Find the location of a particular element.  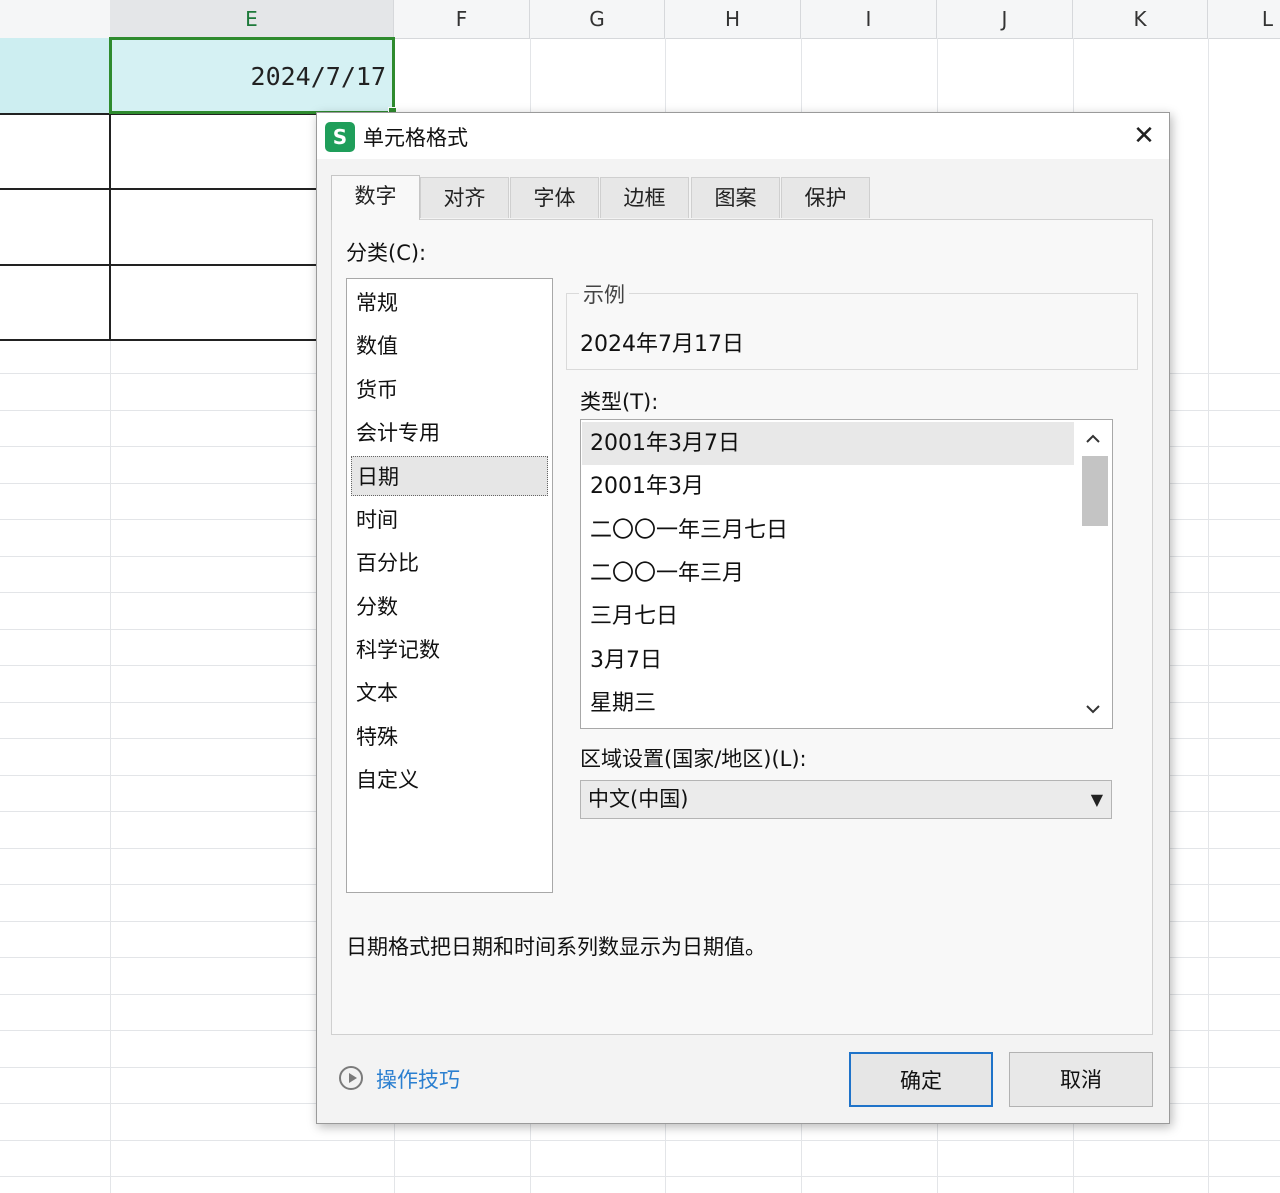

column-header-k: K is located at coordinates (1140, 19).